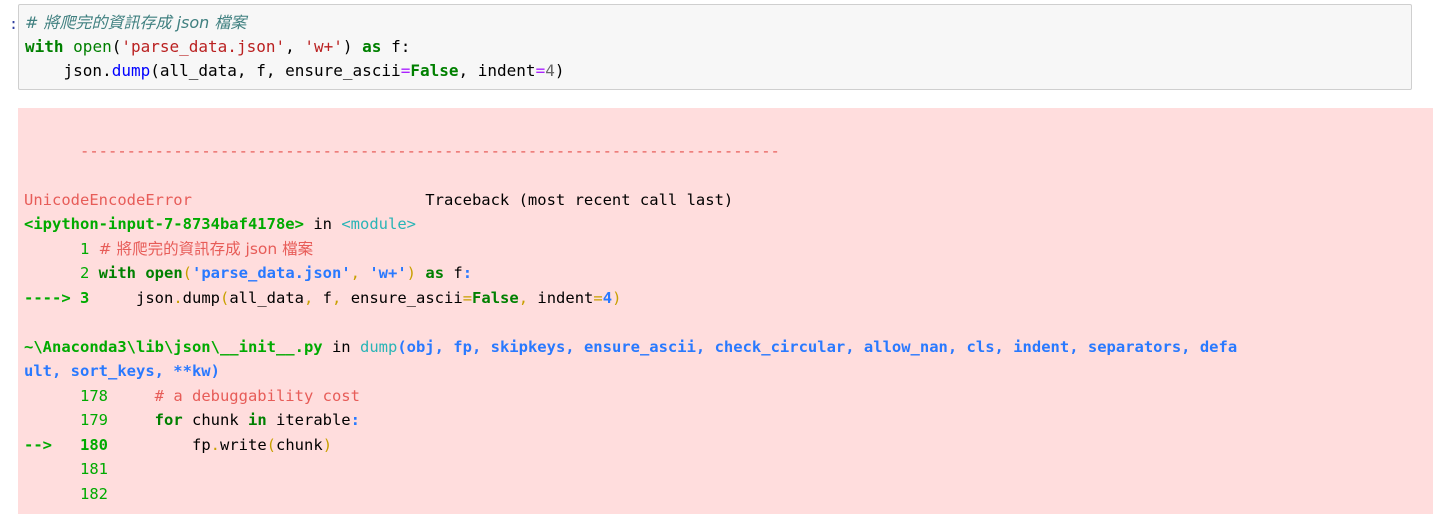 This screenshot has height=514, width=1433. What do you see at coordinates (131, 70) in the screenshot?
I see `code-token: dump` at bounding box center [131, 70].